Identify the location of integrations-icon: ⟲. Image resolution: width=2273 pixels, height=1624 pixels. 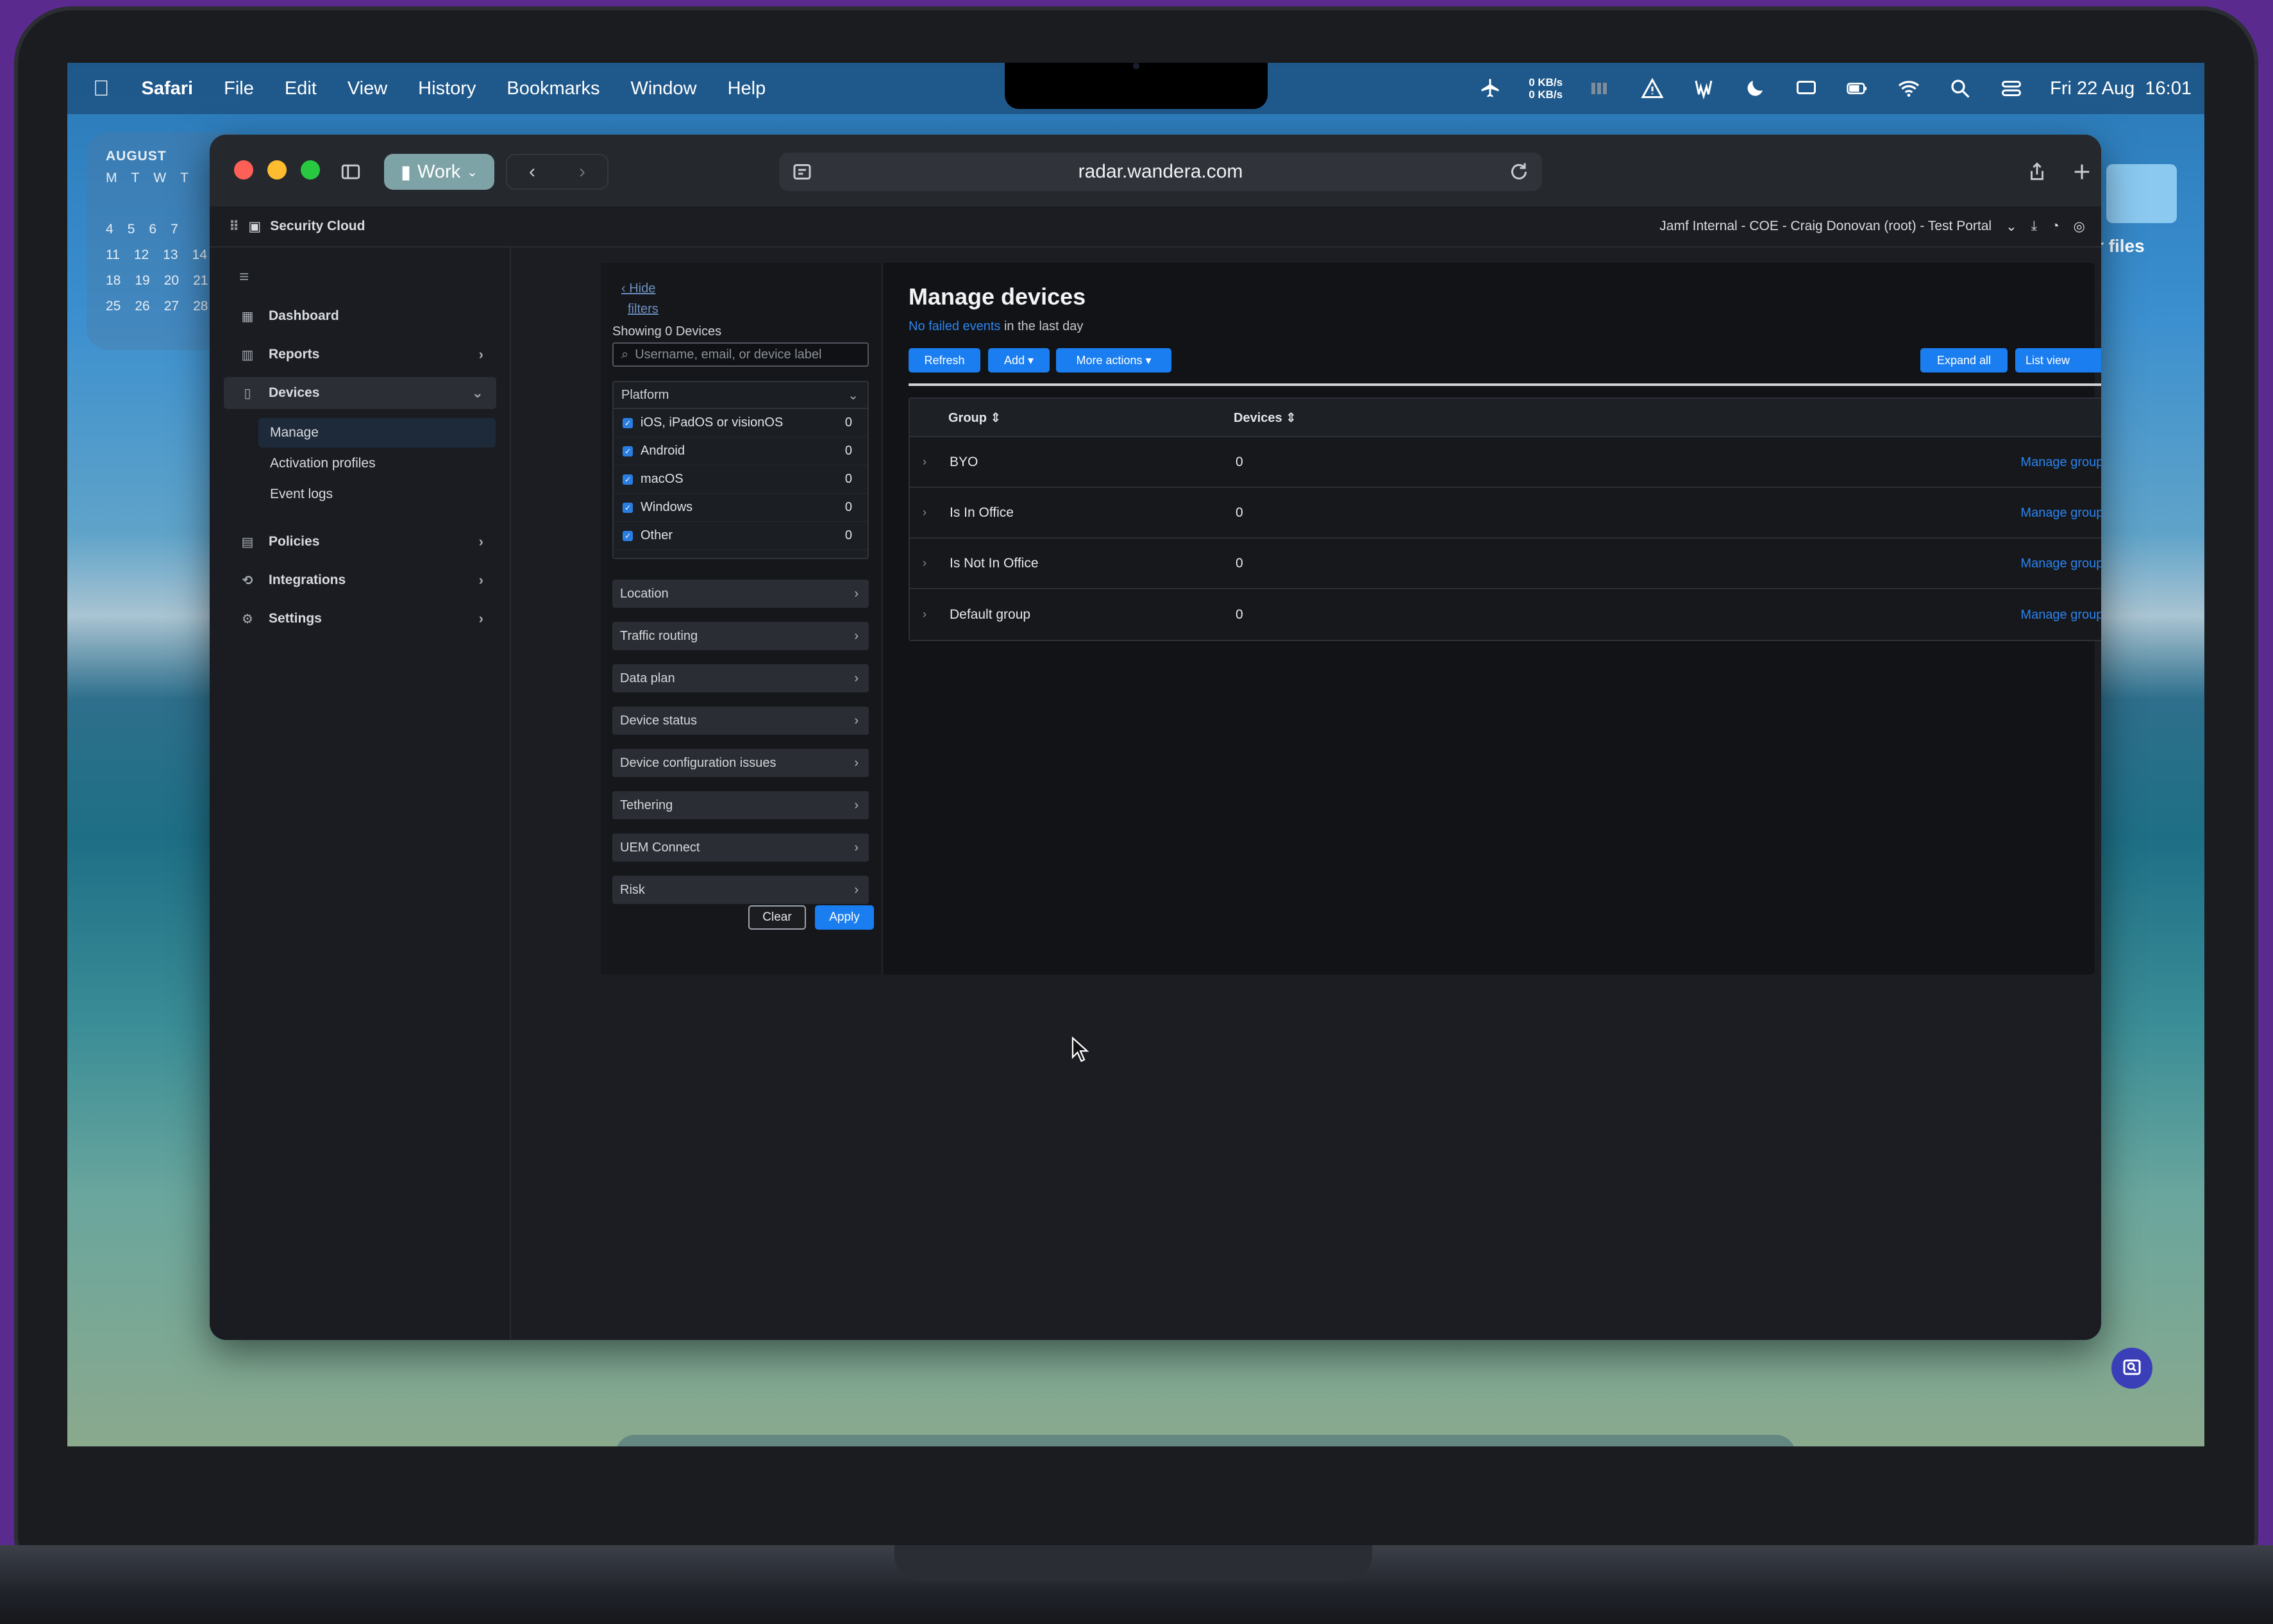
(247, 580).